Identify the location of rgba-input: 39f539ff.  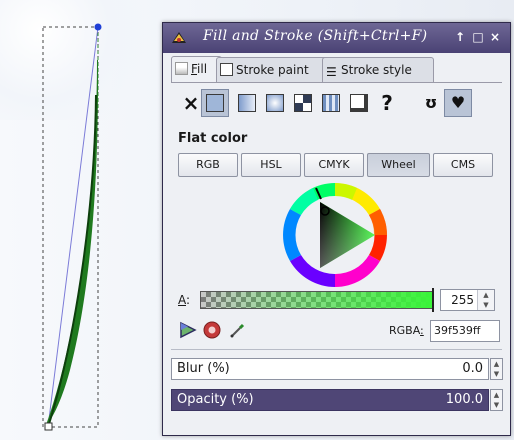
(465, 331).